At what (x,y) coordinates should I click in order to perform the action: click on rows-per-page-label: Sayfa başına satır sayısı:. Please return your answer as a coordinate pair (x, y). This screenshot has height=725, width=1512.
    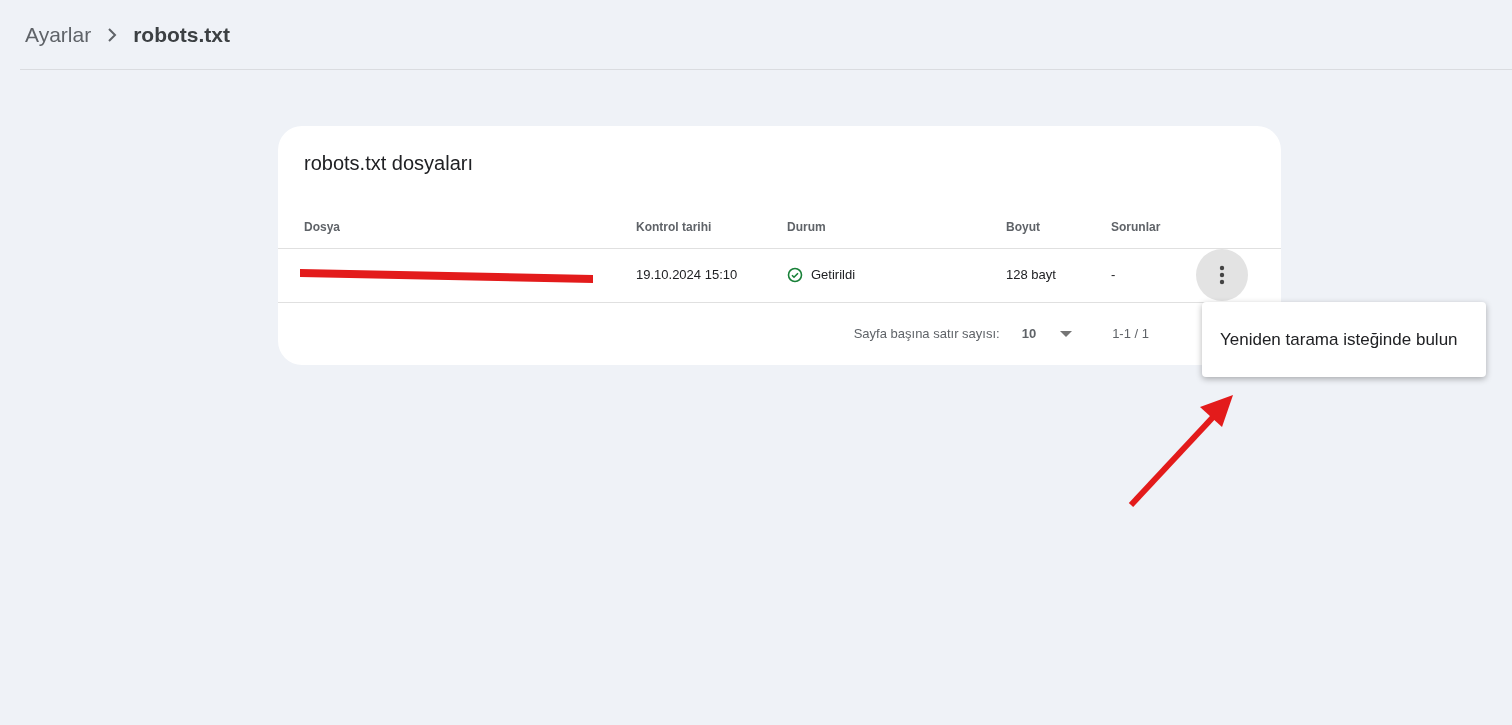
    Looking at the image, I should click on (926, 333).